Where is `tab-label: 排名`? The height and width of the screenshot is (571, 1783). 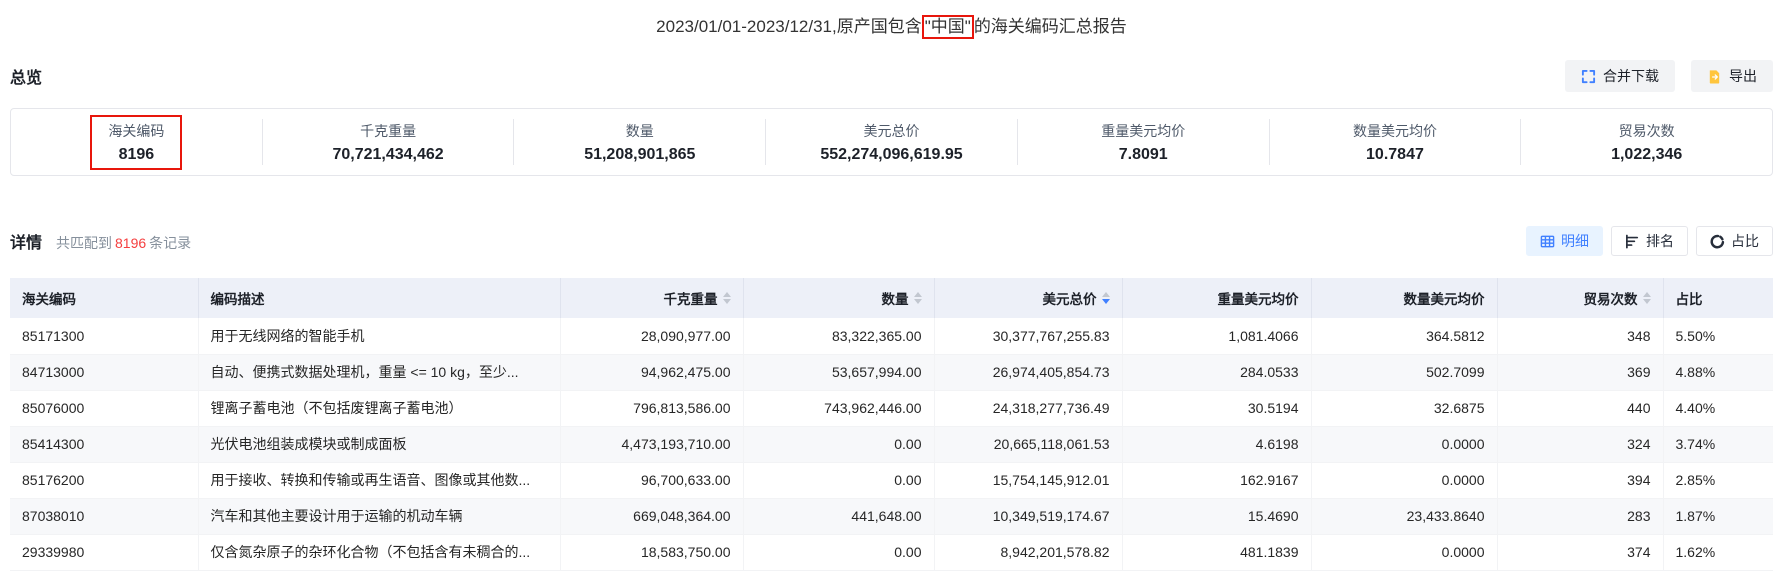 tab-label: 排名 is located at coordinates (1660, 241).